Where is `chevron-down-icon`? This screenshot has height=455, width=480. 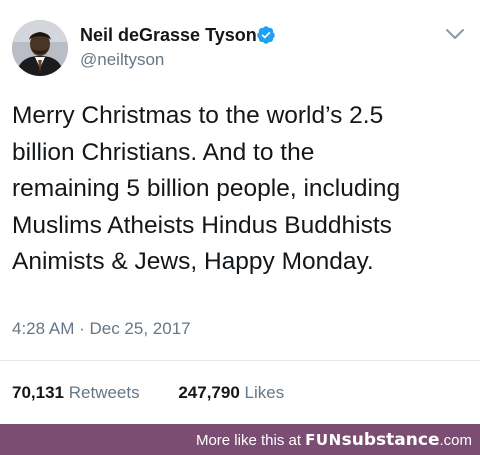 chevron-down-icon is located at coordinates (455, 34).